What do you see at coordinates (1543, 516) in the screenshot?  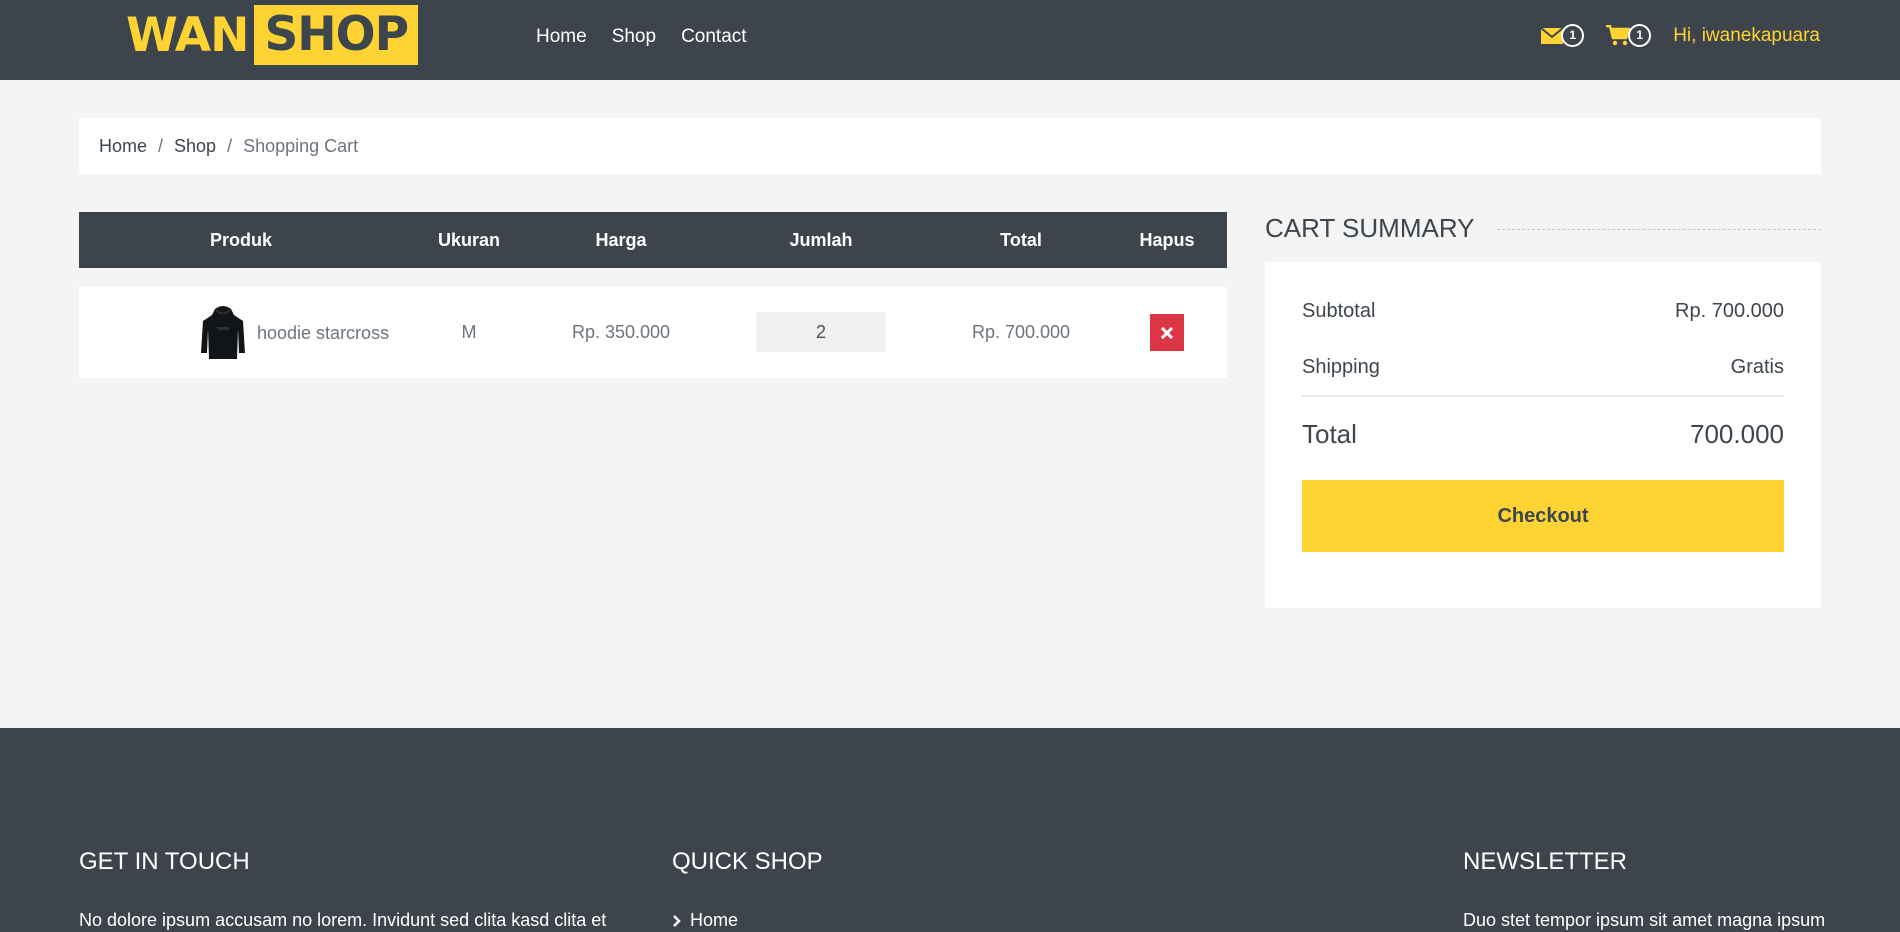 I see `checkout-button: Checkout` at bounding box center [1543, 516].